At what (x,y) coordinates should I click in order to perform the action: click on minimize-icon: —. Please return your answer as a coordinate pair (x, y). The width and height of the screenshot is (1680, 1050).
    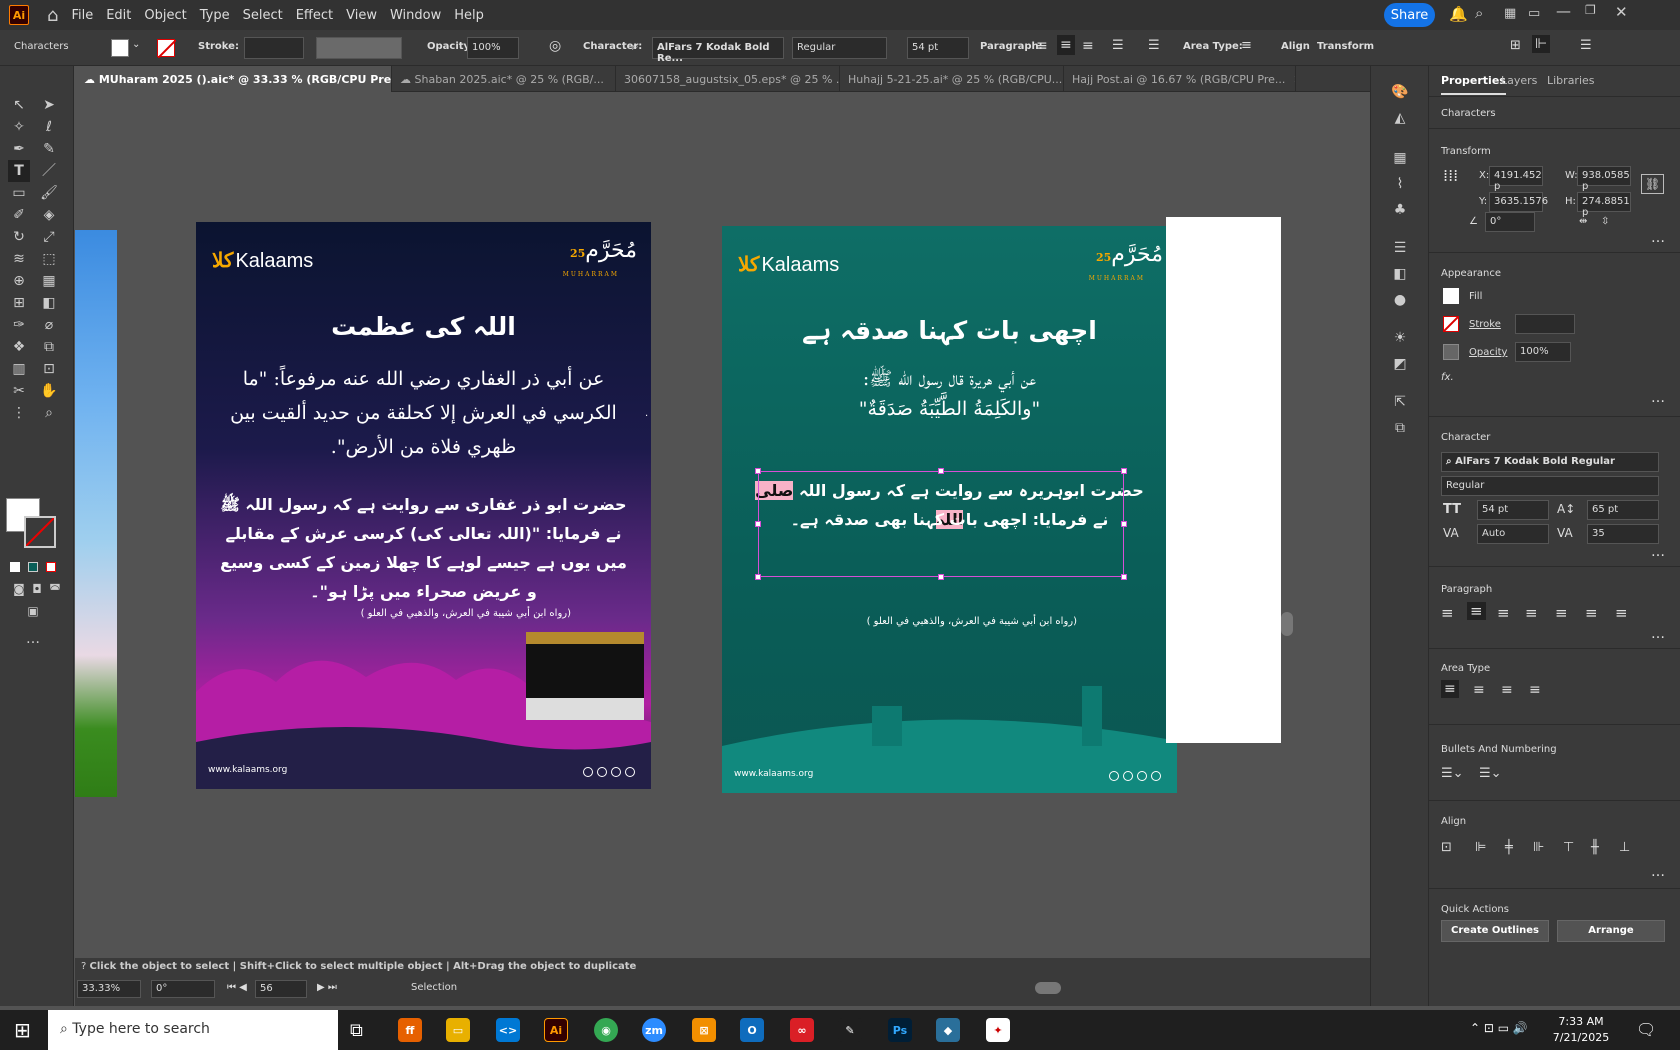
    Looking at the image, I should click on (1563, 11).